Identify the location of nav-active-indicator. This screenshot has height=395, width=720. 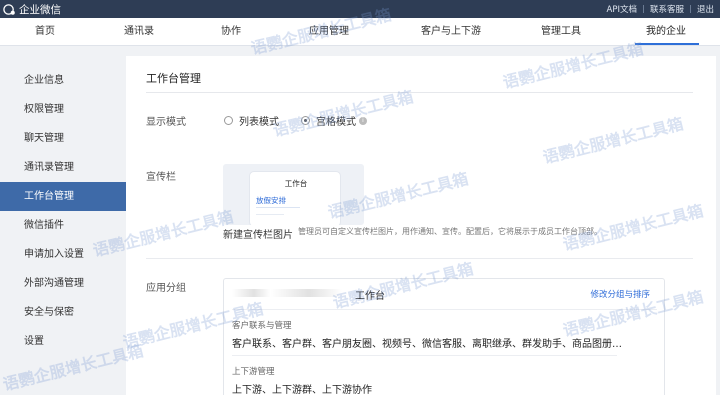
(667, 44).